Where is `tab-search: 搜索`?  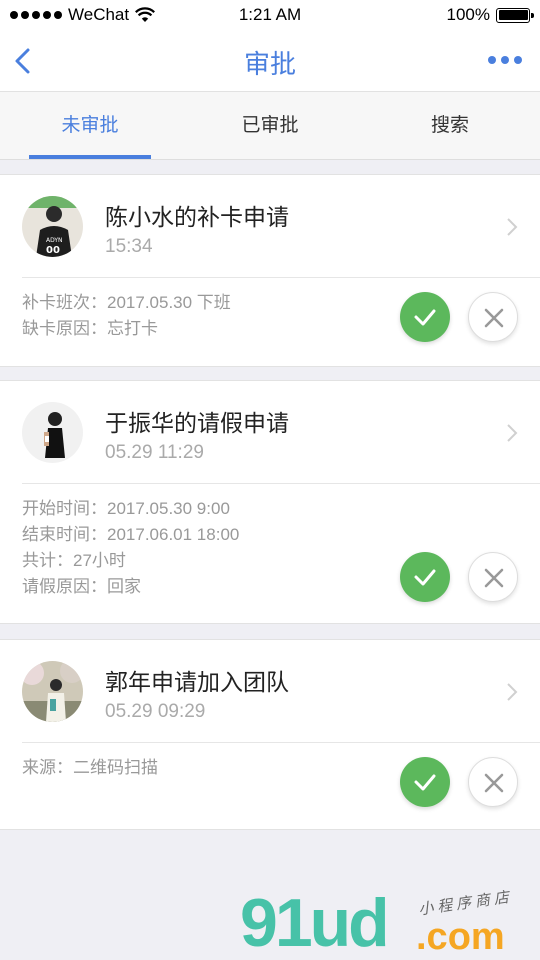 tab-search: 搜索 is located at coordinates (450, 125).